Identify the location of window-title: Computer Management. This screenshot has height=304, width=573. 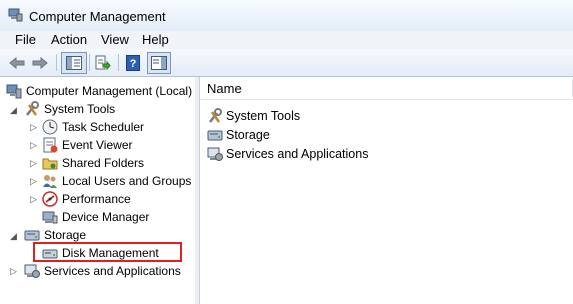
(97, 16).